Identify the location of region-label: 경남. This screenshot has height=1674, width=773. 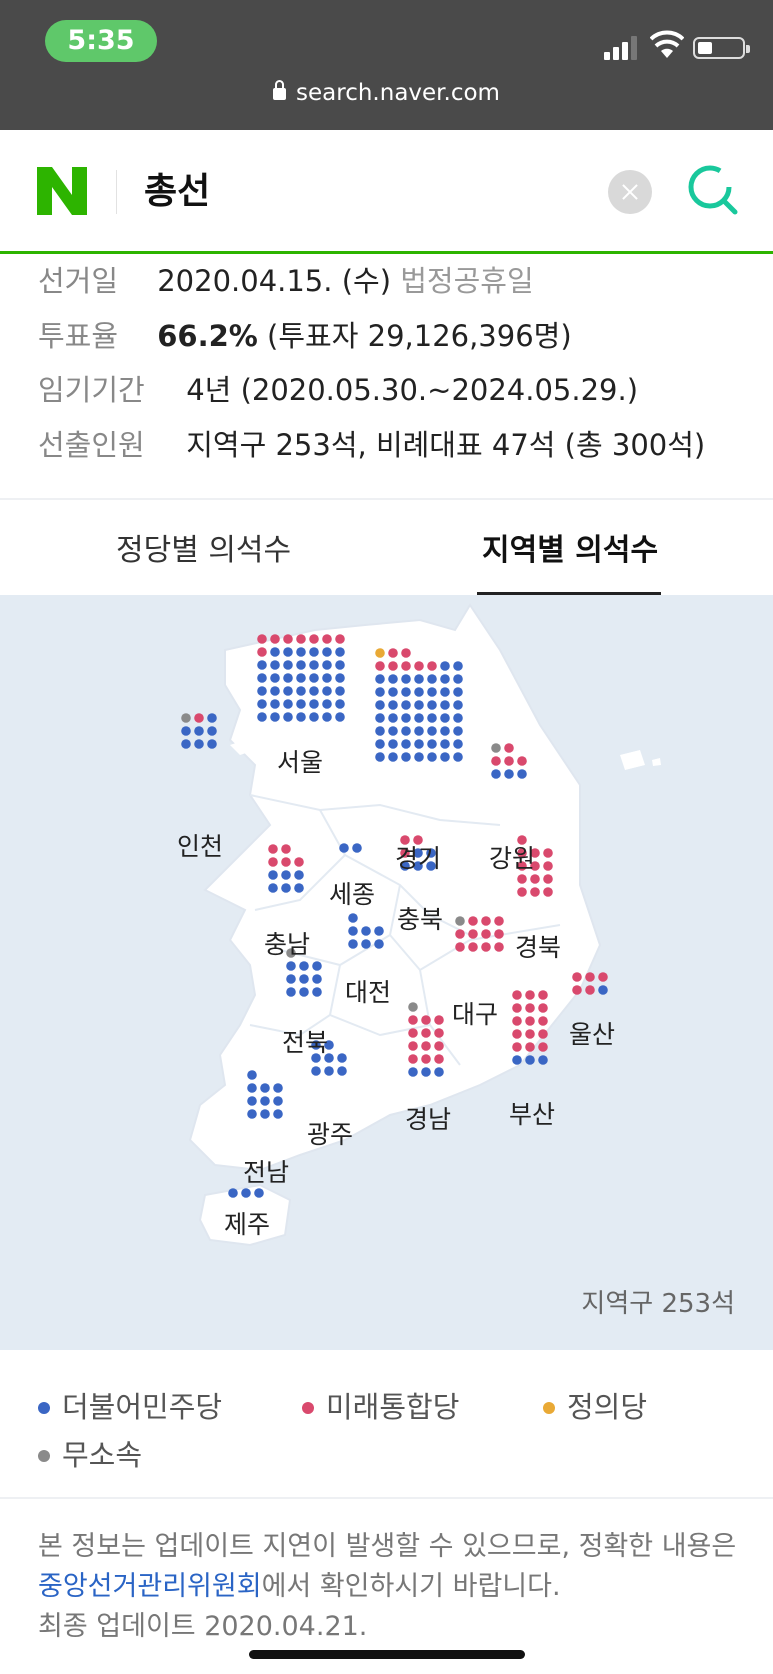
(428, 1118).